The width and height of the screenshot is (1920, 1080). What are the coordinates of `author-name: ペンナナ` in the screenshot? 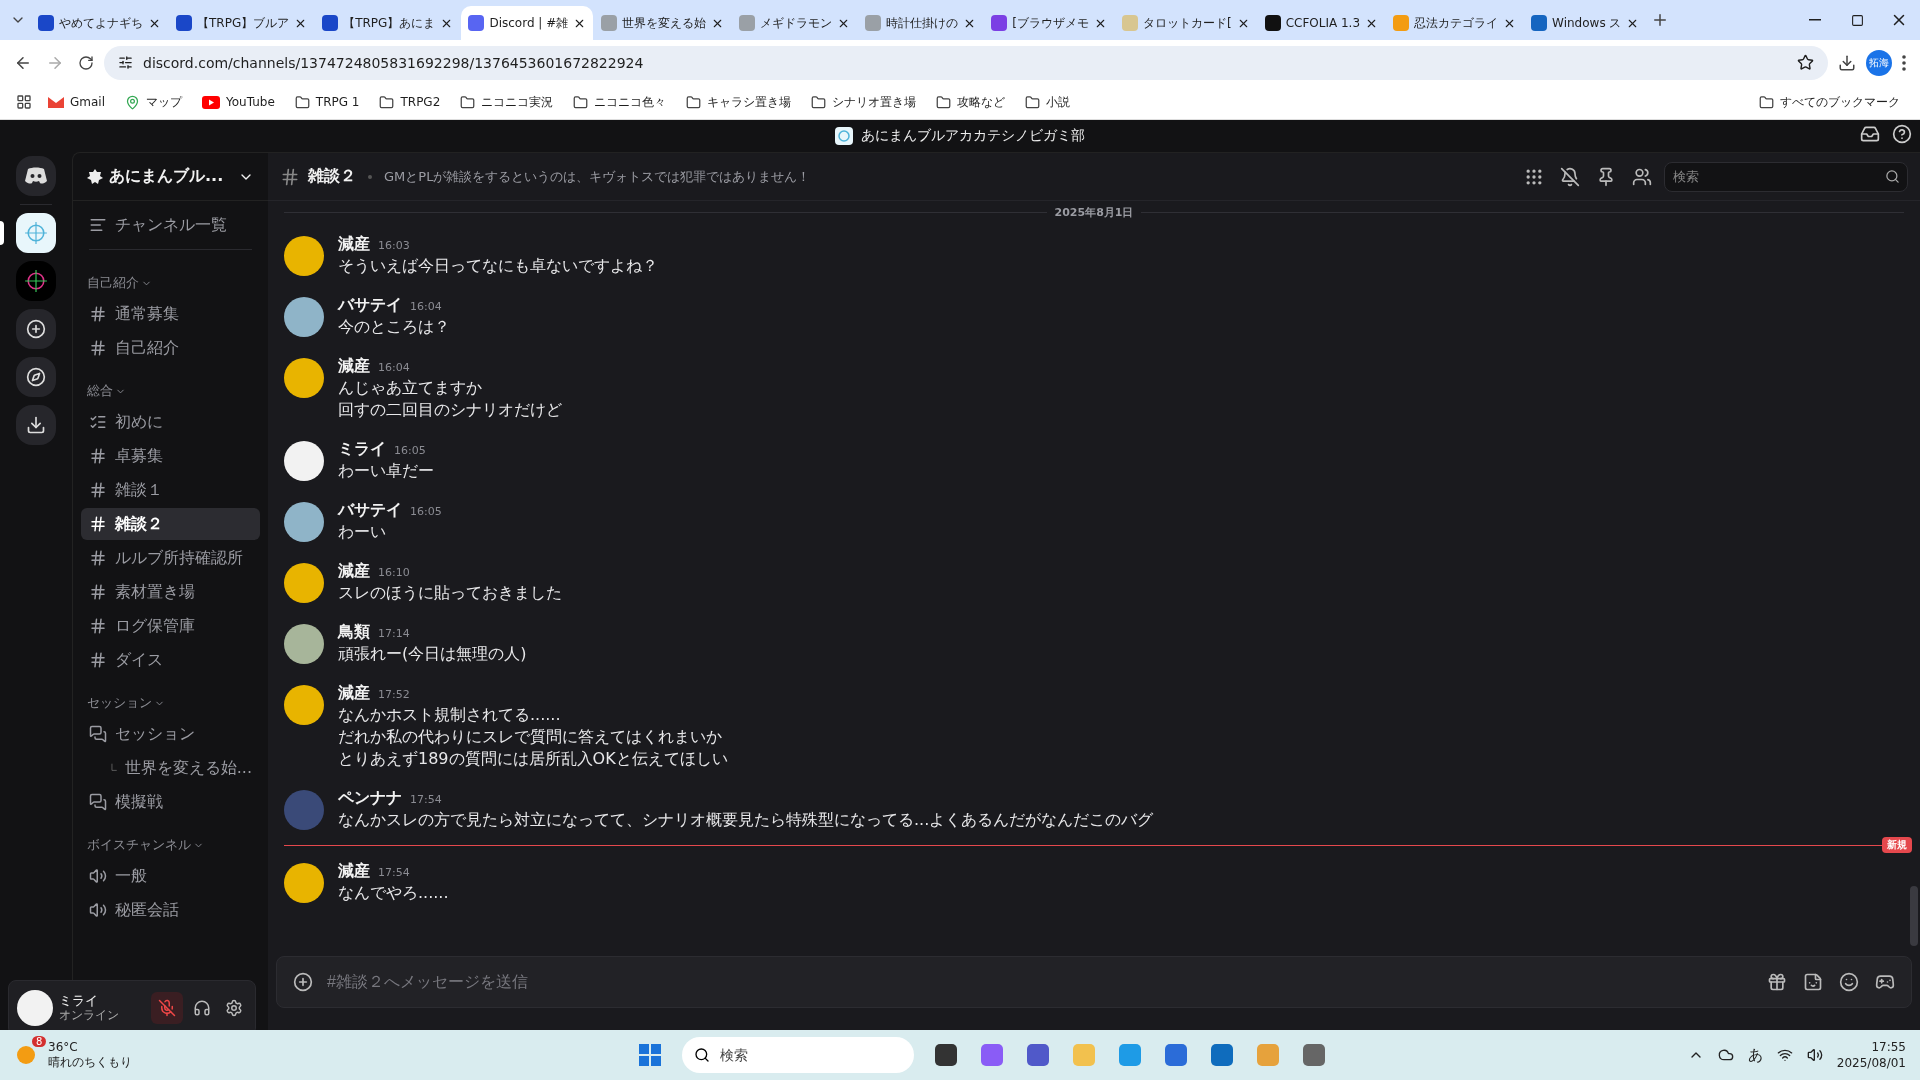 It's located at (370, 797).